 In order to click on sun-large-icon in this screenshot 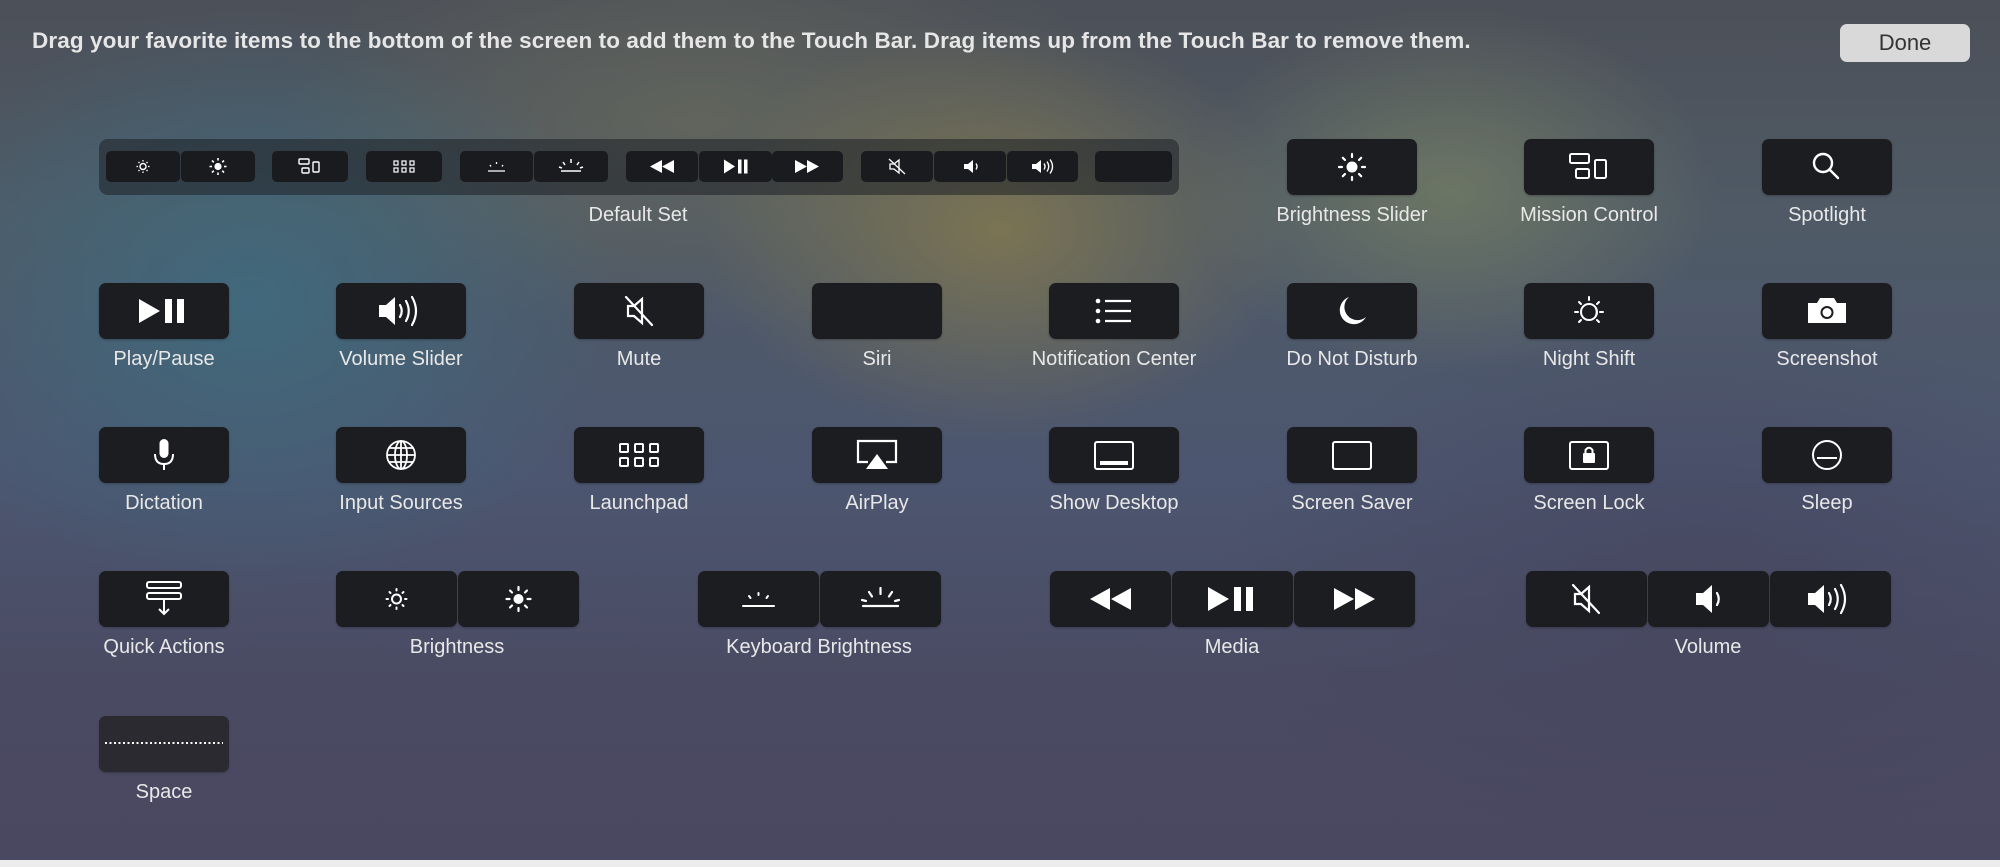, I will do `click(518, 599)`.